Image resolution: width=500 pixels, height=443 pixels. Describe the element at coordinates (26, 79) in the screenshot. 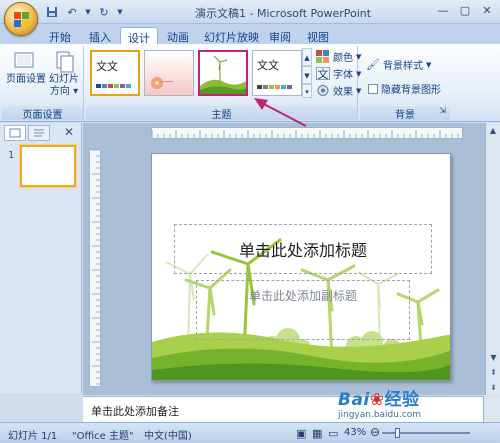

I see `page-setup-label: 页面设置` at that location.